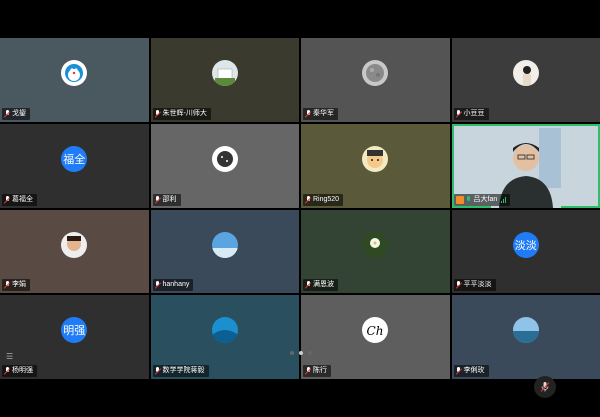  Describe the element at coordinates (169, 199) in the screenshot. I see `participant-name: 邵利` at that location.